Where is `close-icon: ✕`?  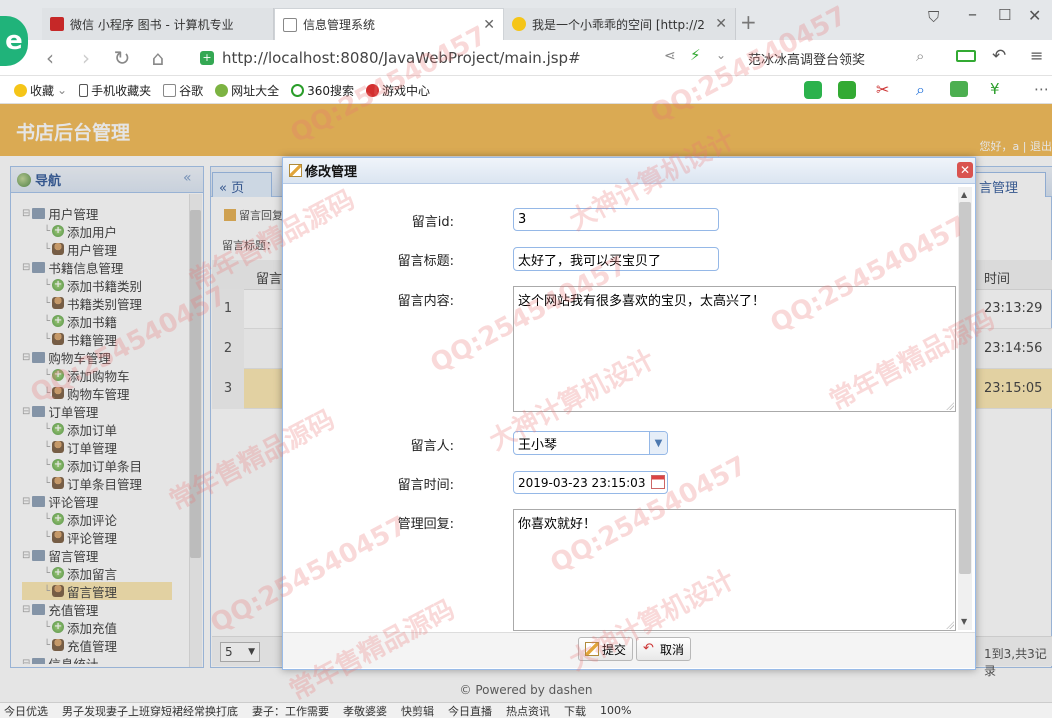 close-icon: ✕ is located at coordinates (965, 170).